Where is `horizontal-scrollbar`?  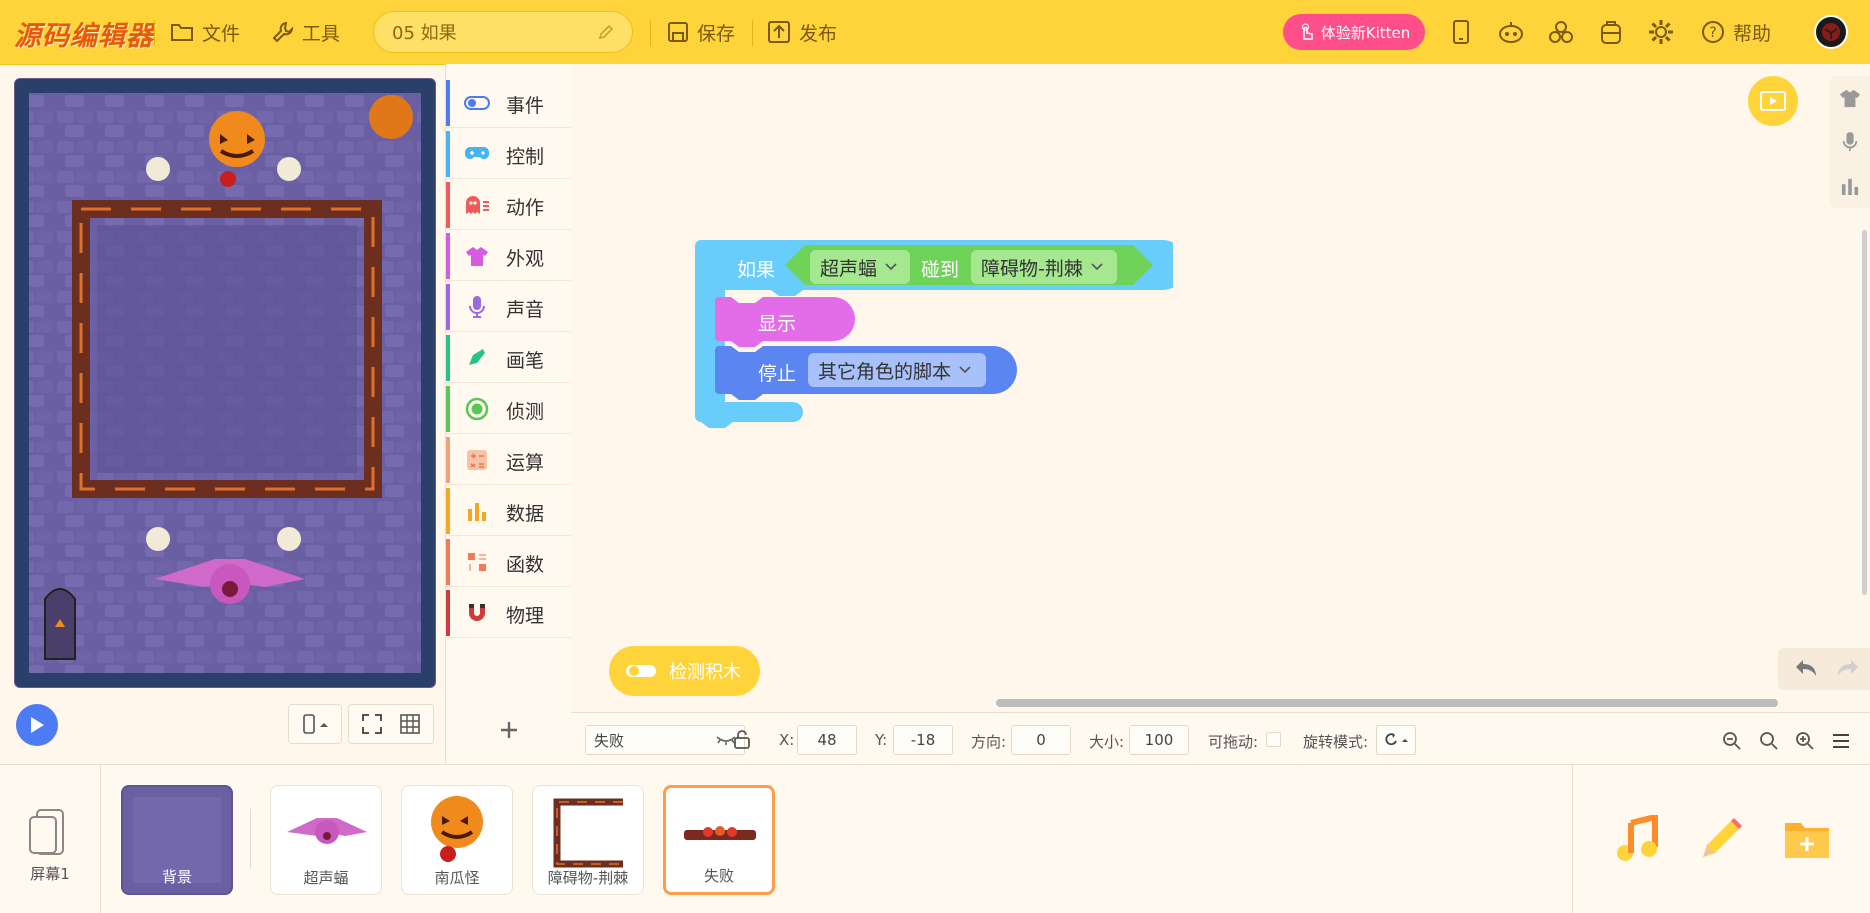
horizontal-scrollbar is located at coordinates (1387, 703).